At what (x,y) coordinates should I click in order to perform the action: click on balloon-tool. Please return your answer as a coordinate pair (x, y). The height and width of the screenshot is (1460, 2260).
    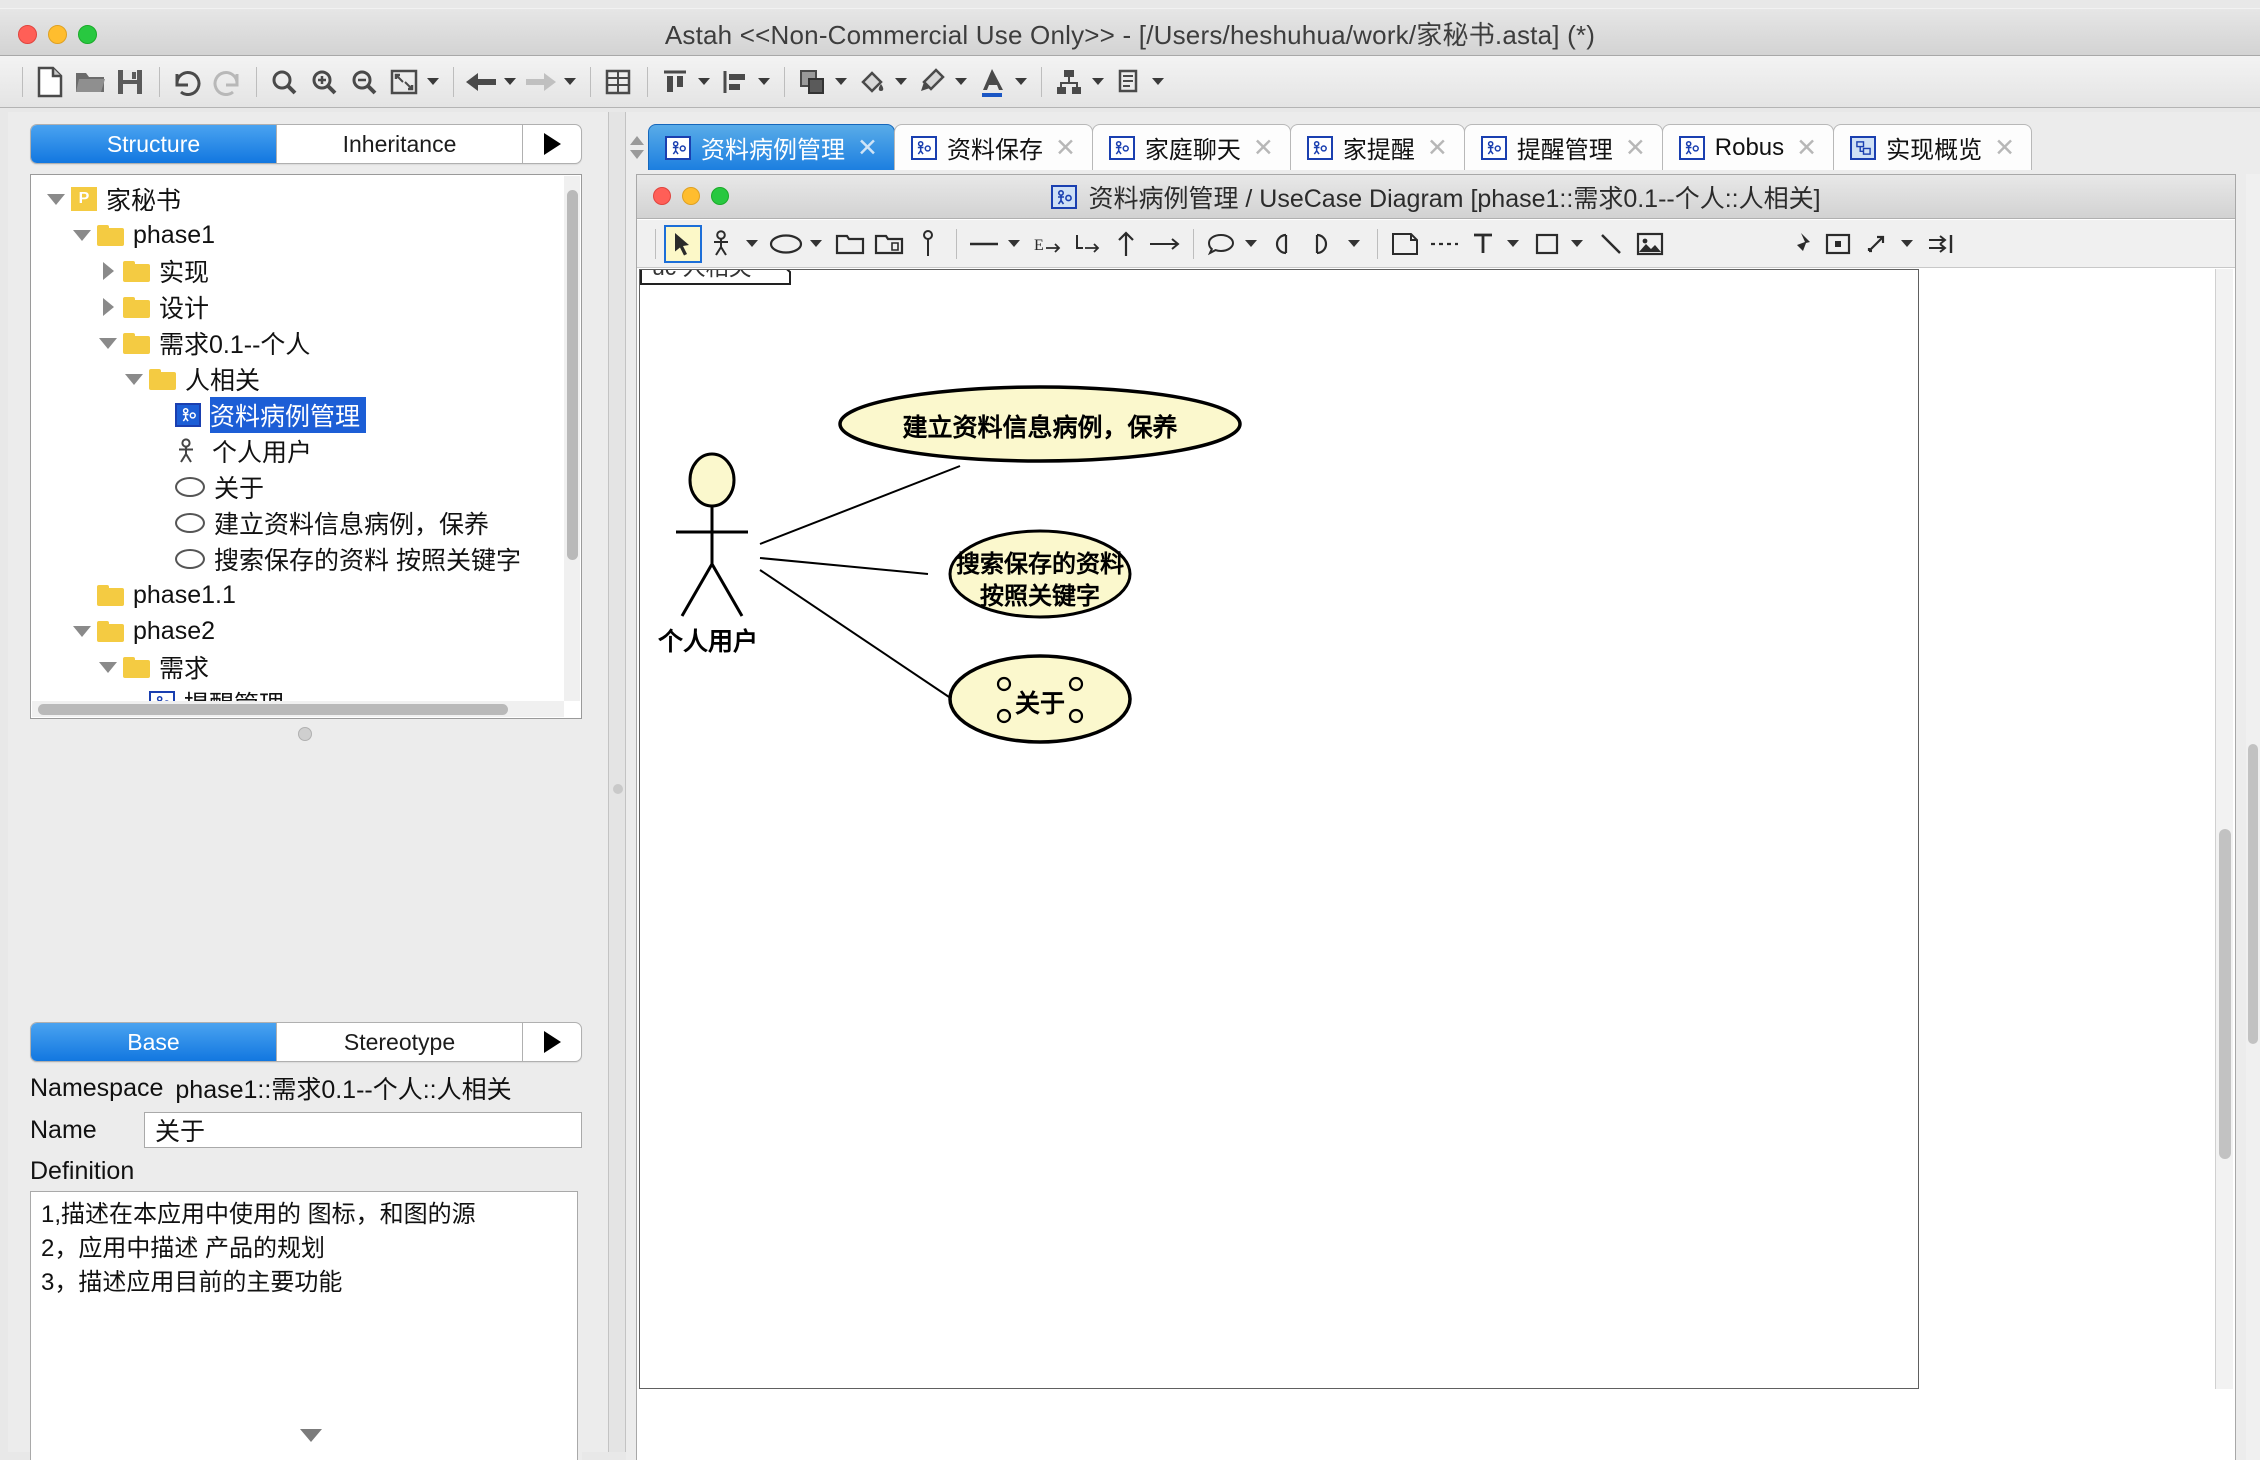
    Looking at the image, I should click on (1221, 244).